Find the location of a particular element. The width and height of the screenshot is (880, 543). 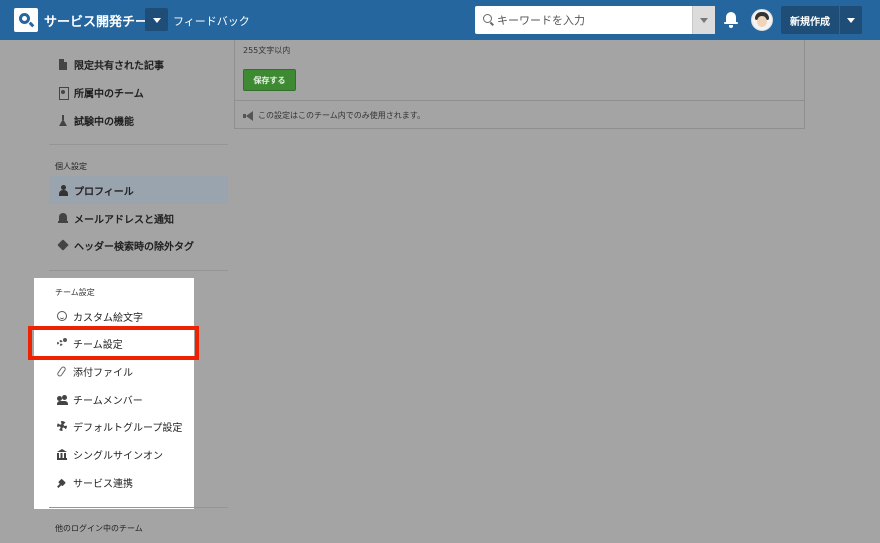

sidebar-item-joined-teams: 所属中のチーム is located at coordinates (138, 92).